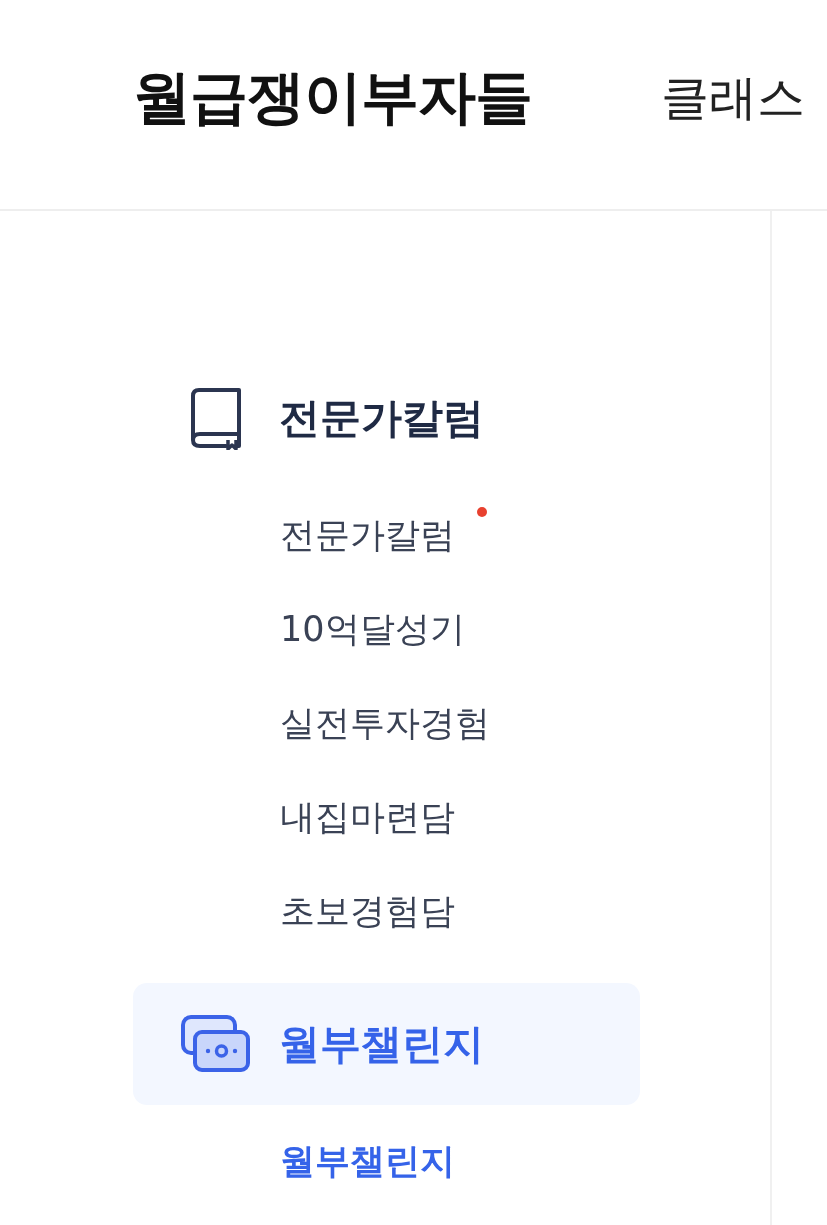  Describe the element at coordinates (367, 535) in the screenshot. I see `sidebar-item: 전문가칼럼` at that location.